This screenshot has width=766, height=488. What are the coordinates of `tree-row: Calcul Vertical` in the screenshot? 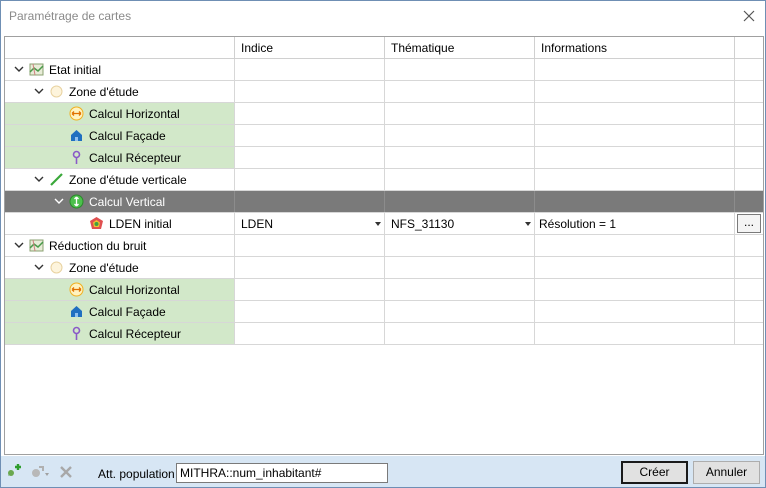 It's located at (384, 202).